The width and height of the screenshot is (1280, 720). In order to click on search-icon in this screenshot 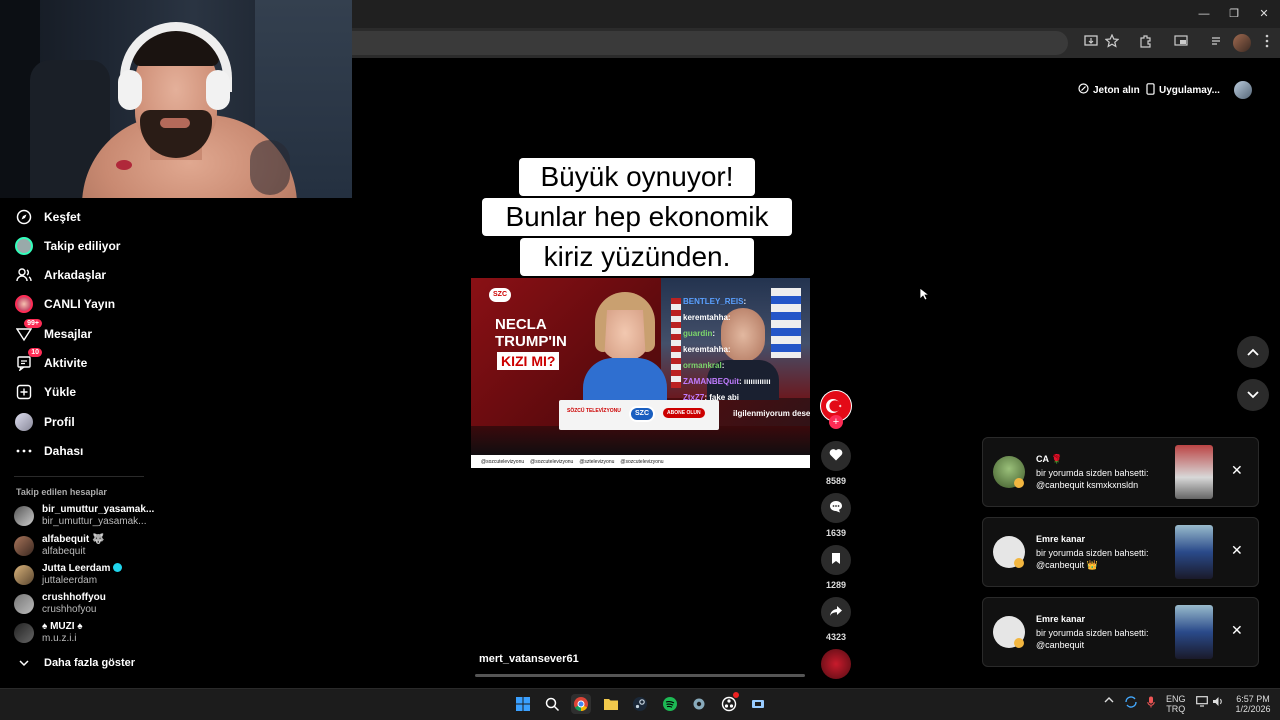, I will do `click(552, 704)`.